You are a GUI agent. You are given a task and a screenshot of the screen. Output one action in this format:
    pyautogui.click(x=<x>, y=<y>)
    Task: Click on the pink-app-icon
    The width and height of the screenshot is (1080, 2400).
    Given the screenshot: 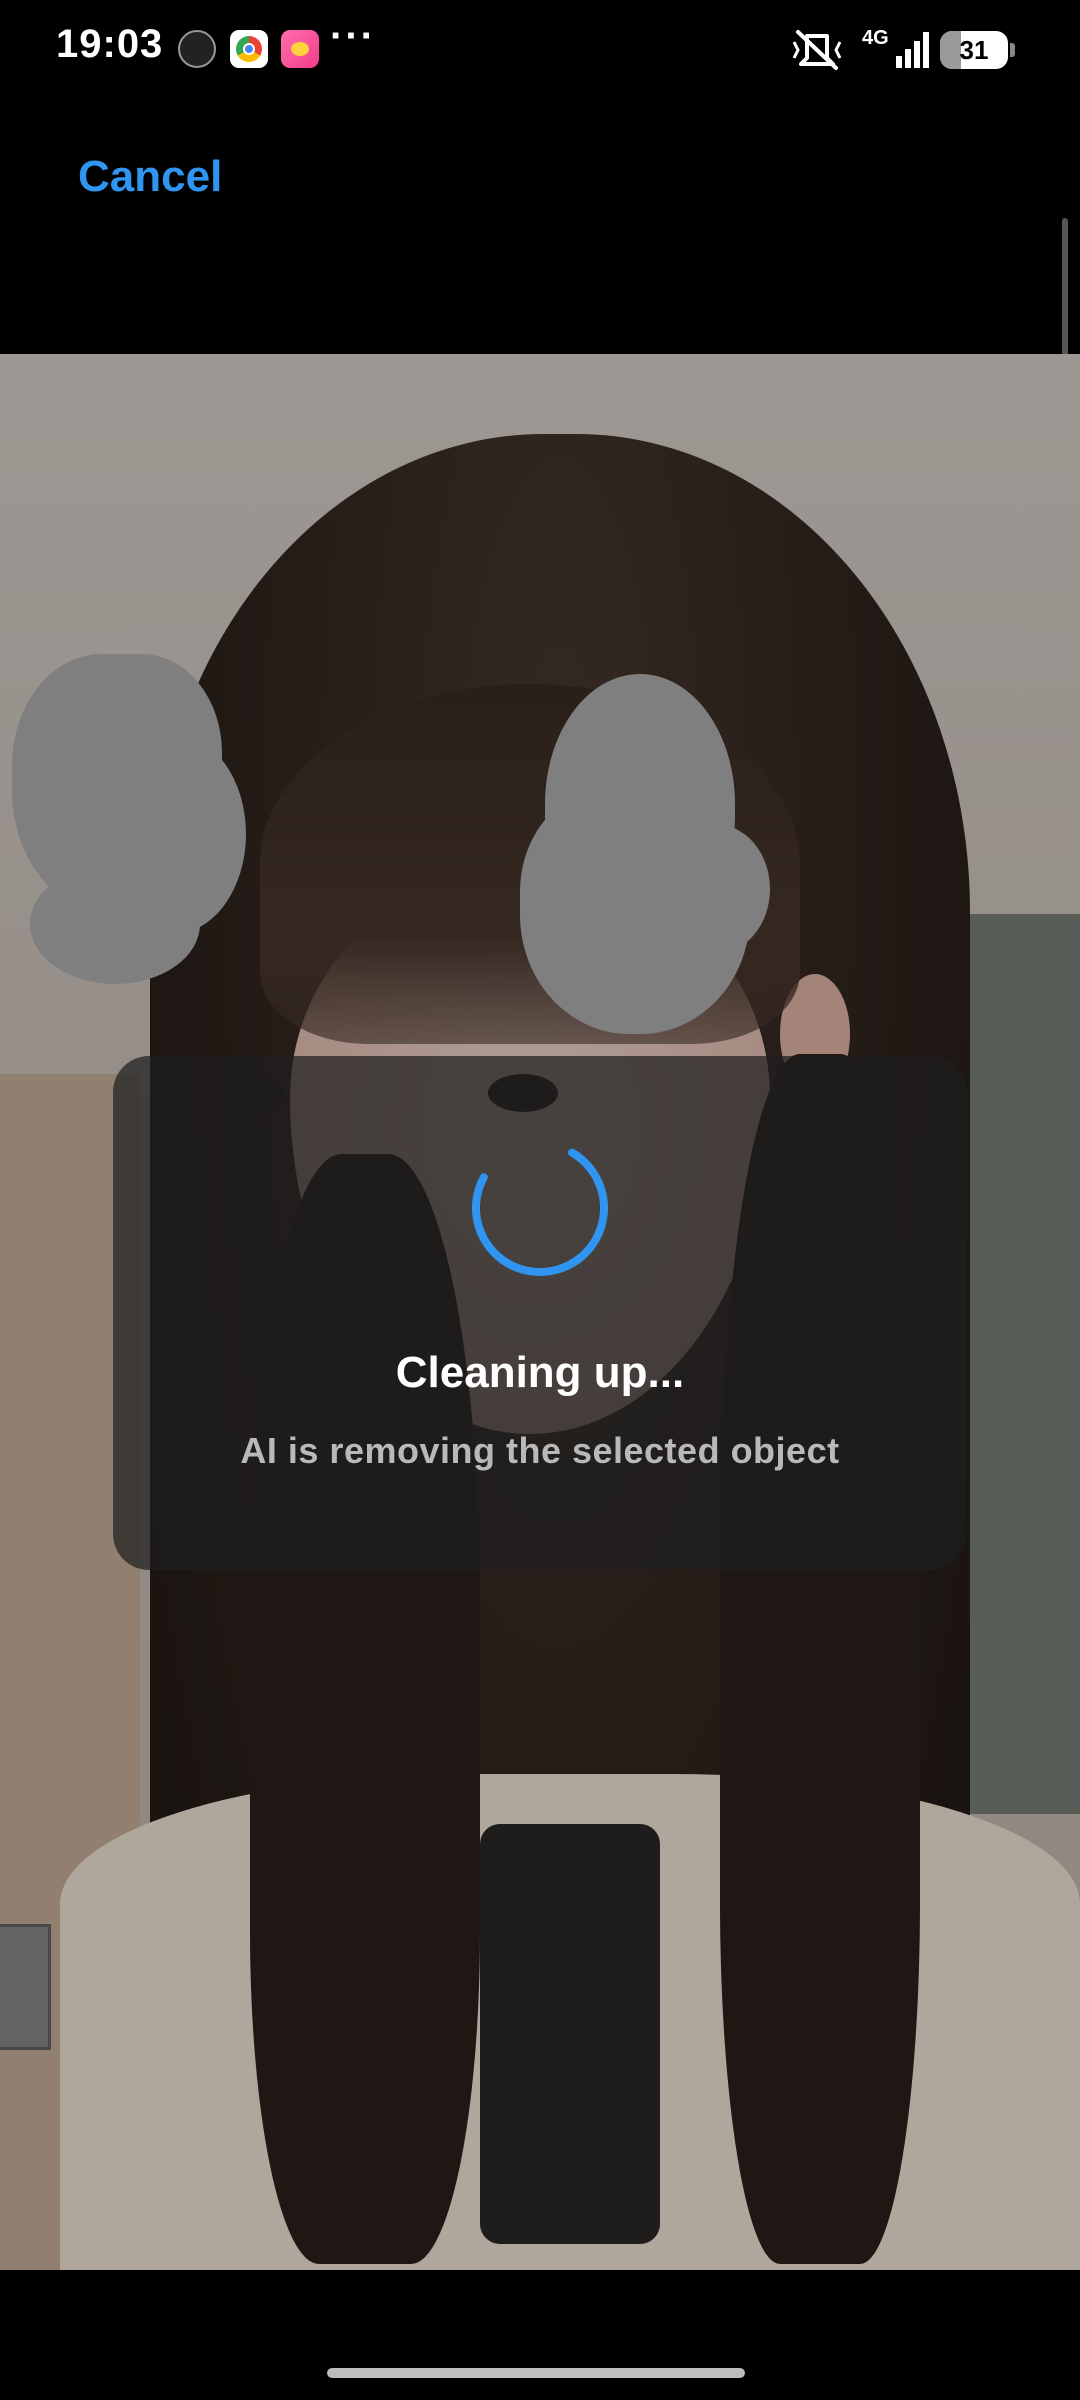 What is the action you would take?
    pyautogui.click(x=300, y=49)
    